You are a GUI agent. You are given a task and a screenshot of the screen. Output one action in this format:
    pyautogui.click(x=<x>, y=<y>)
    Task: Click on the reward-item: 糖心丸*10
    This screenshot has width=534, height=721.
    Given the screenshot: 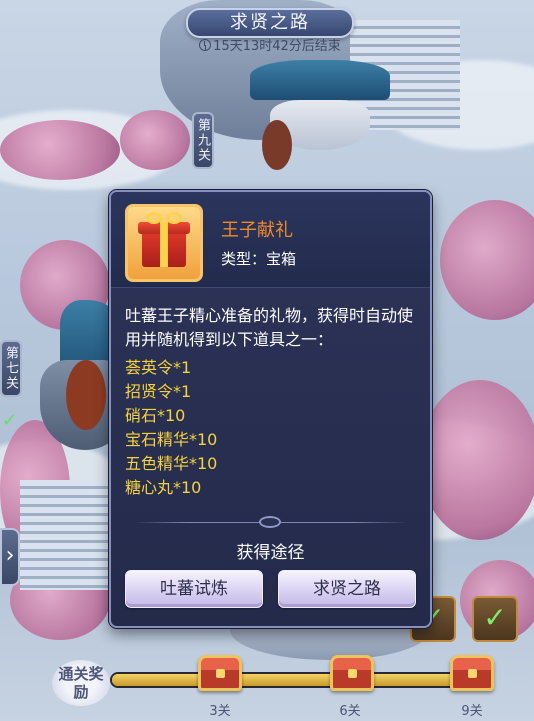 What is the action you would take?
    pyautogui.click(x=163, y=487)
    